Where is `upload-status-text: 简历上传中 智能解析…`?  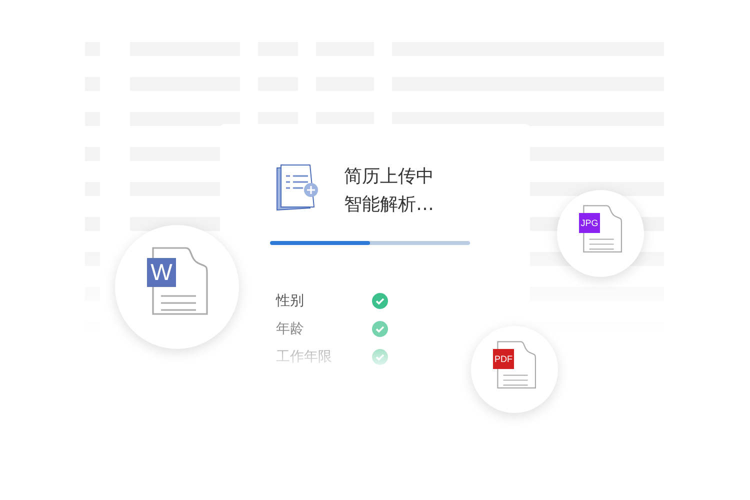
upload-status-text: 简历上传中 智能解析… is located at coordinates (389, 191).